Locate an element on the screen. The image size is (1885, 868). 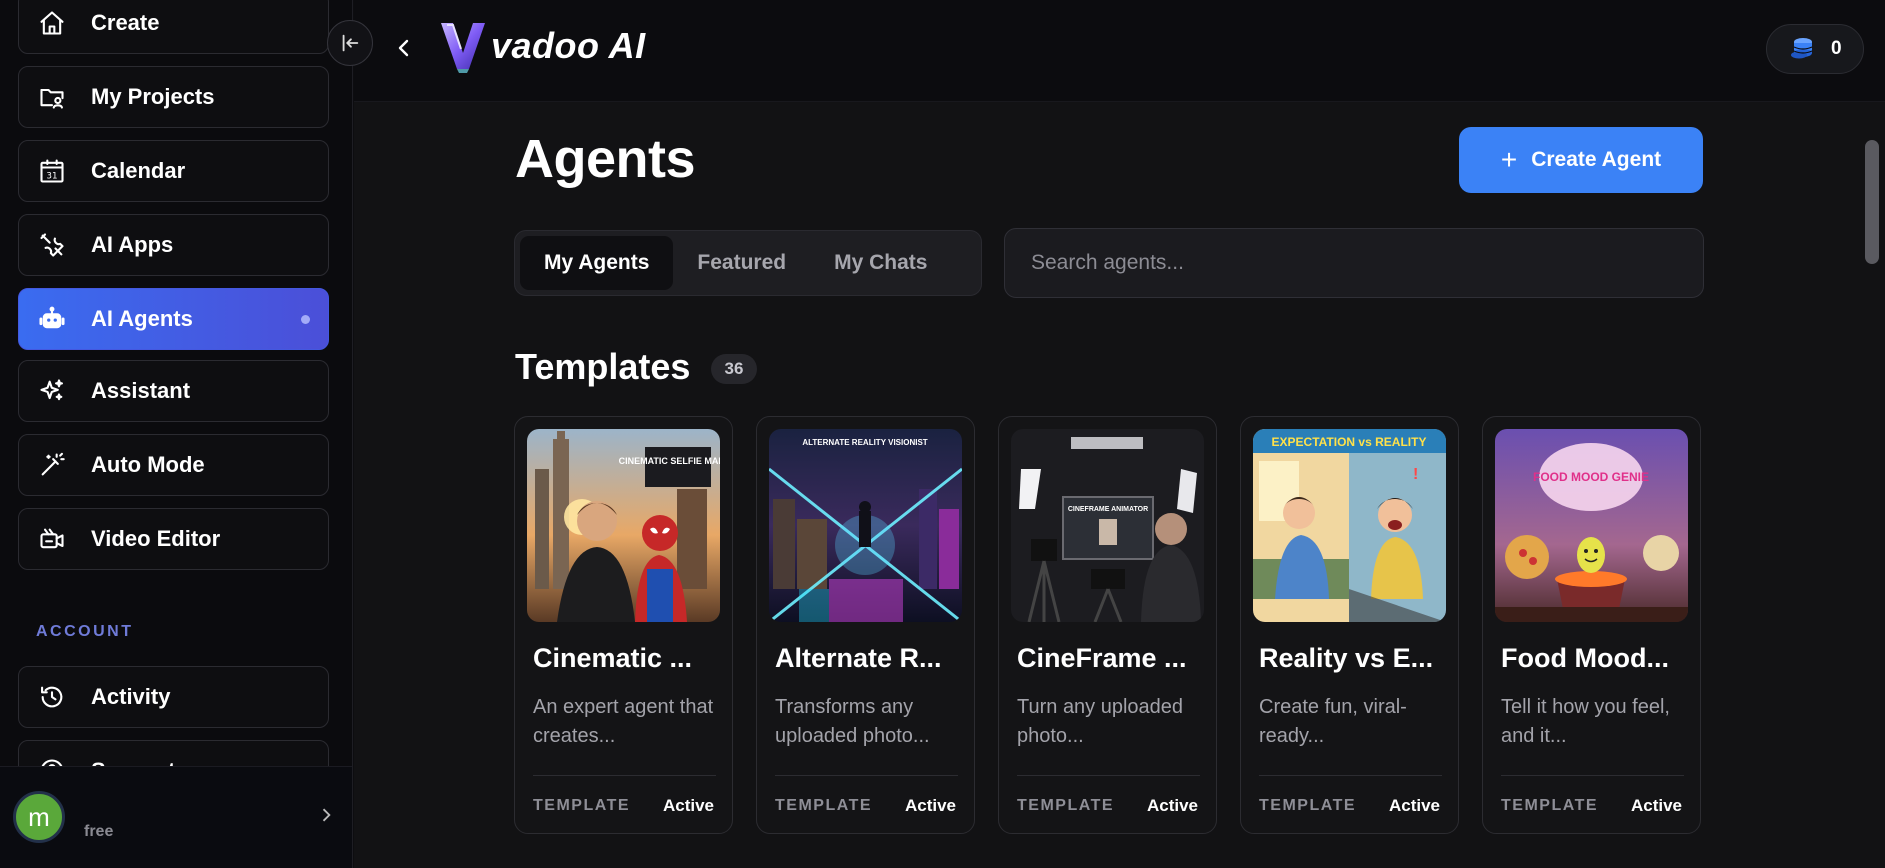
avatar: m is located at coordinates (39, 817).